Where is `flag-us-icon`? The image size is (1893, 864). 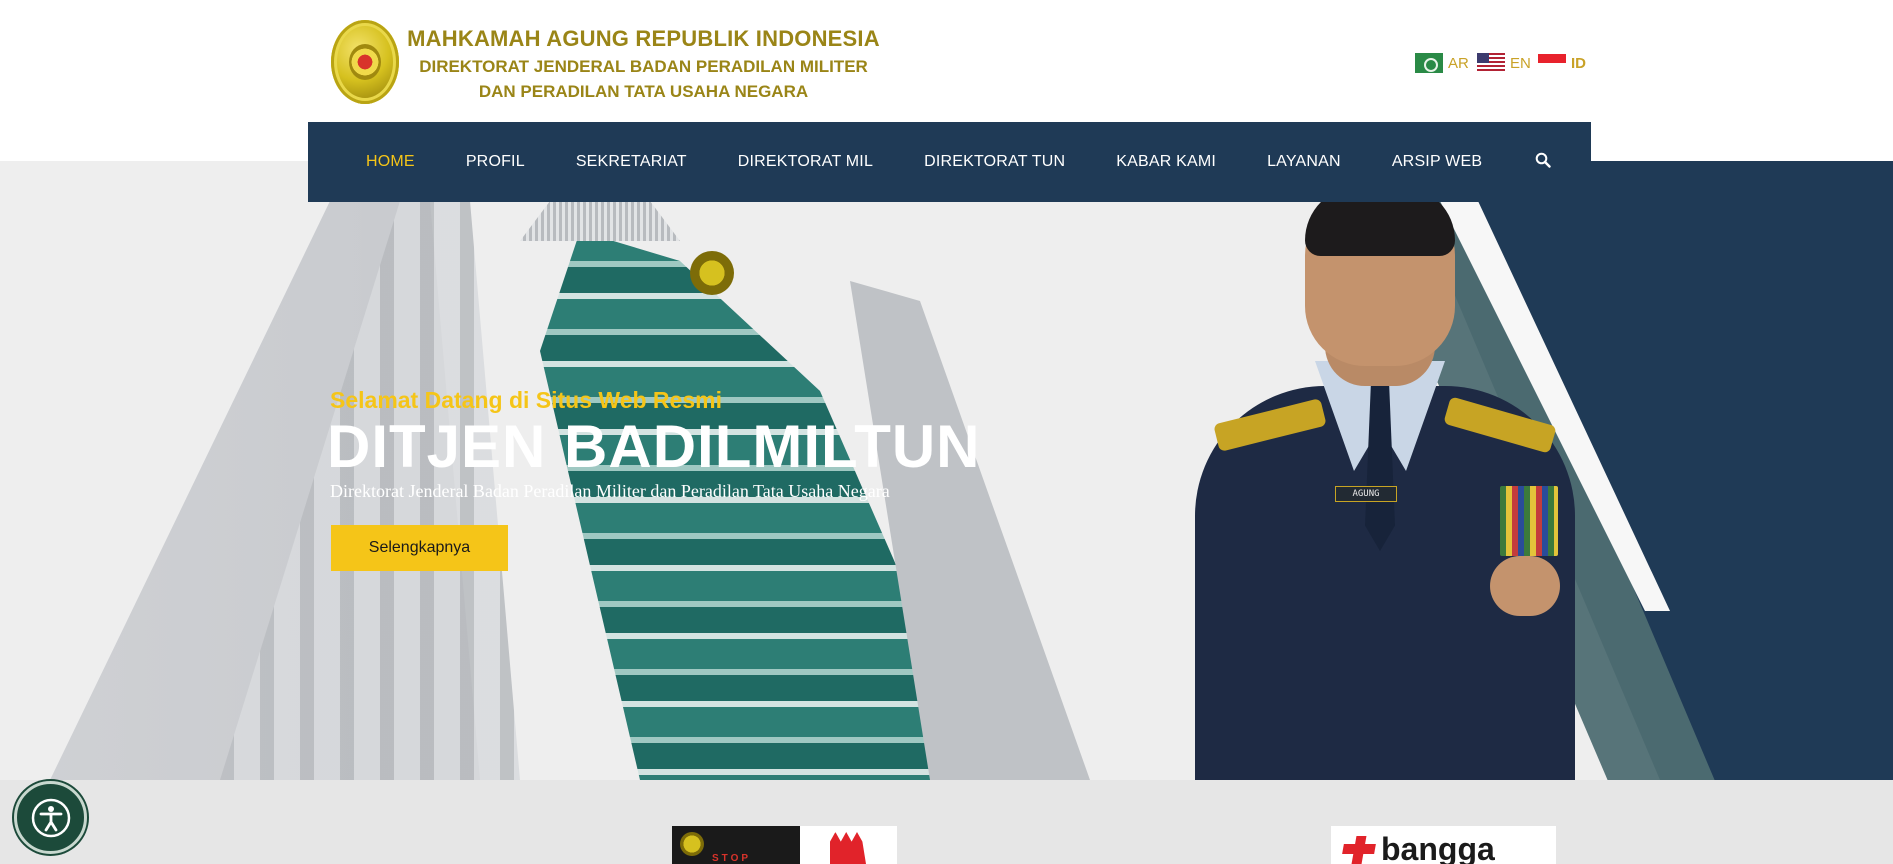
flag-us-icon is located at coordinates (1491, 63).